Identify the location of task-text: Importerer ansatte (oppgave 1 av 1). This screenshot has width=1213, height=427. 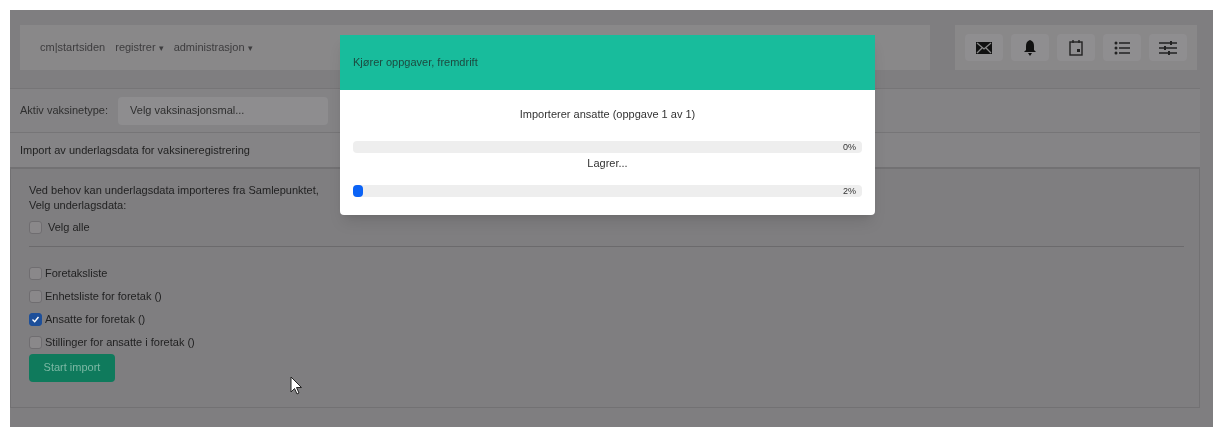
(607, 114).